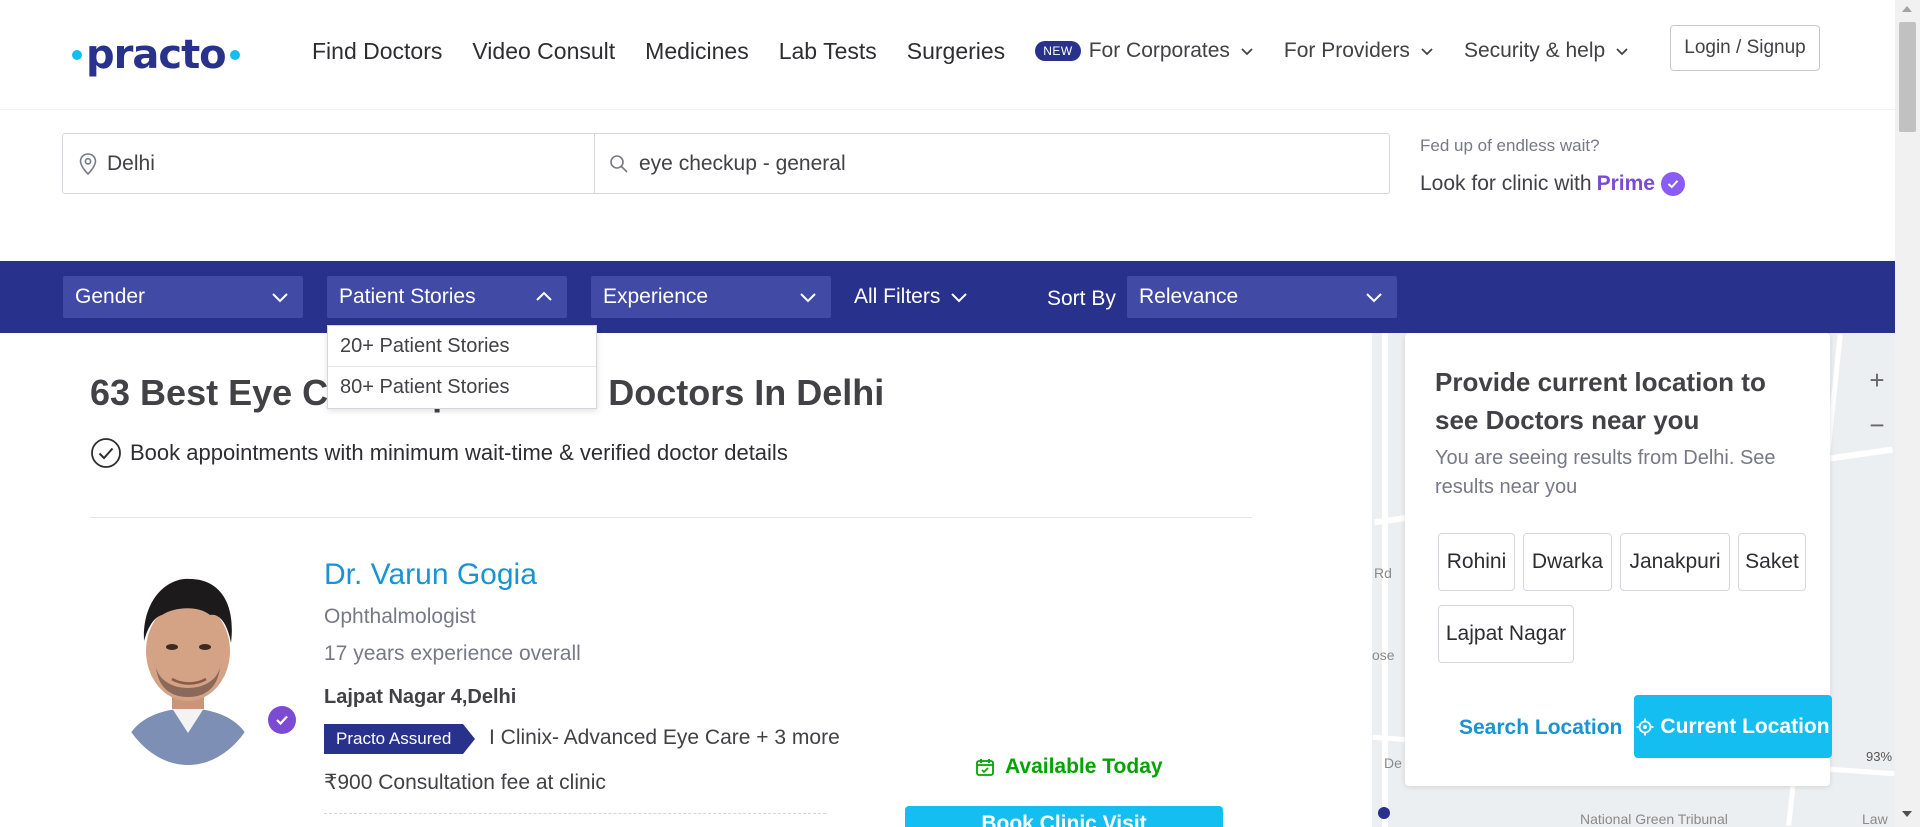 This screenshot has width=1920, height=827. I want to click on doctor-name-link: Dr. Varun Gogia, so click(430, 575).